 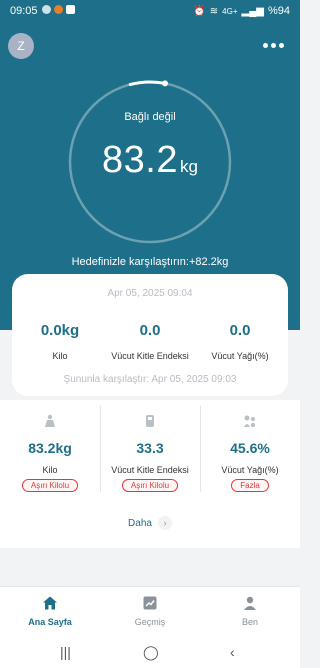 I want to click on nav-label: Ana Sayfa, so click(x=50, y=622).